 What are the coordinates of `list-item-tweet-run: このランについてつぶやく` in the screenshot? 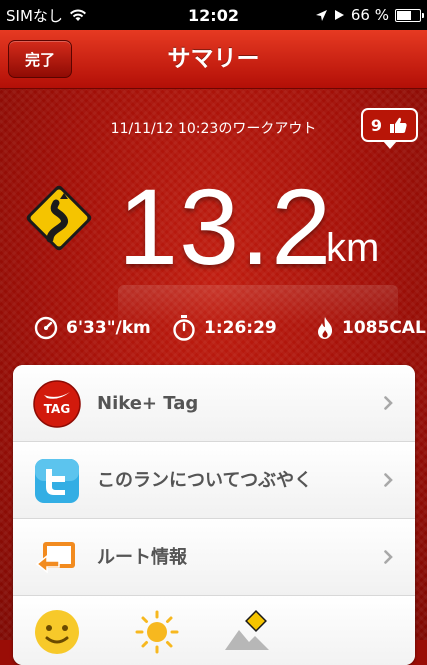 It's located at (214, 480).